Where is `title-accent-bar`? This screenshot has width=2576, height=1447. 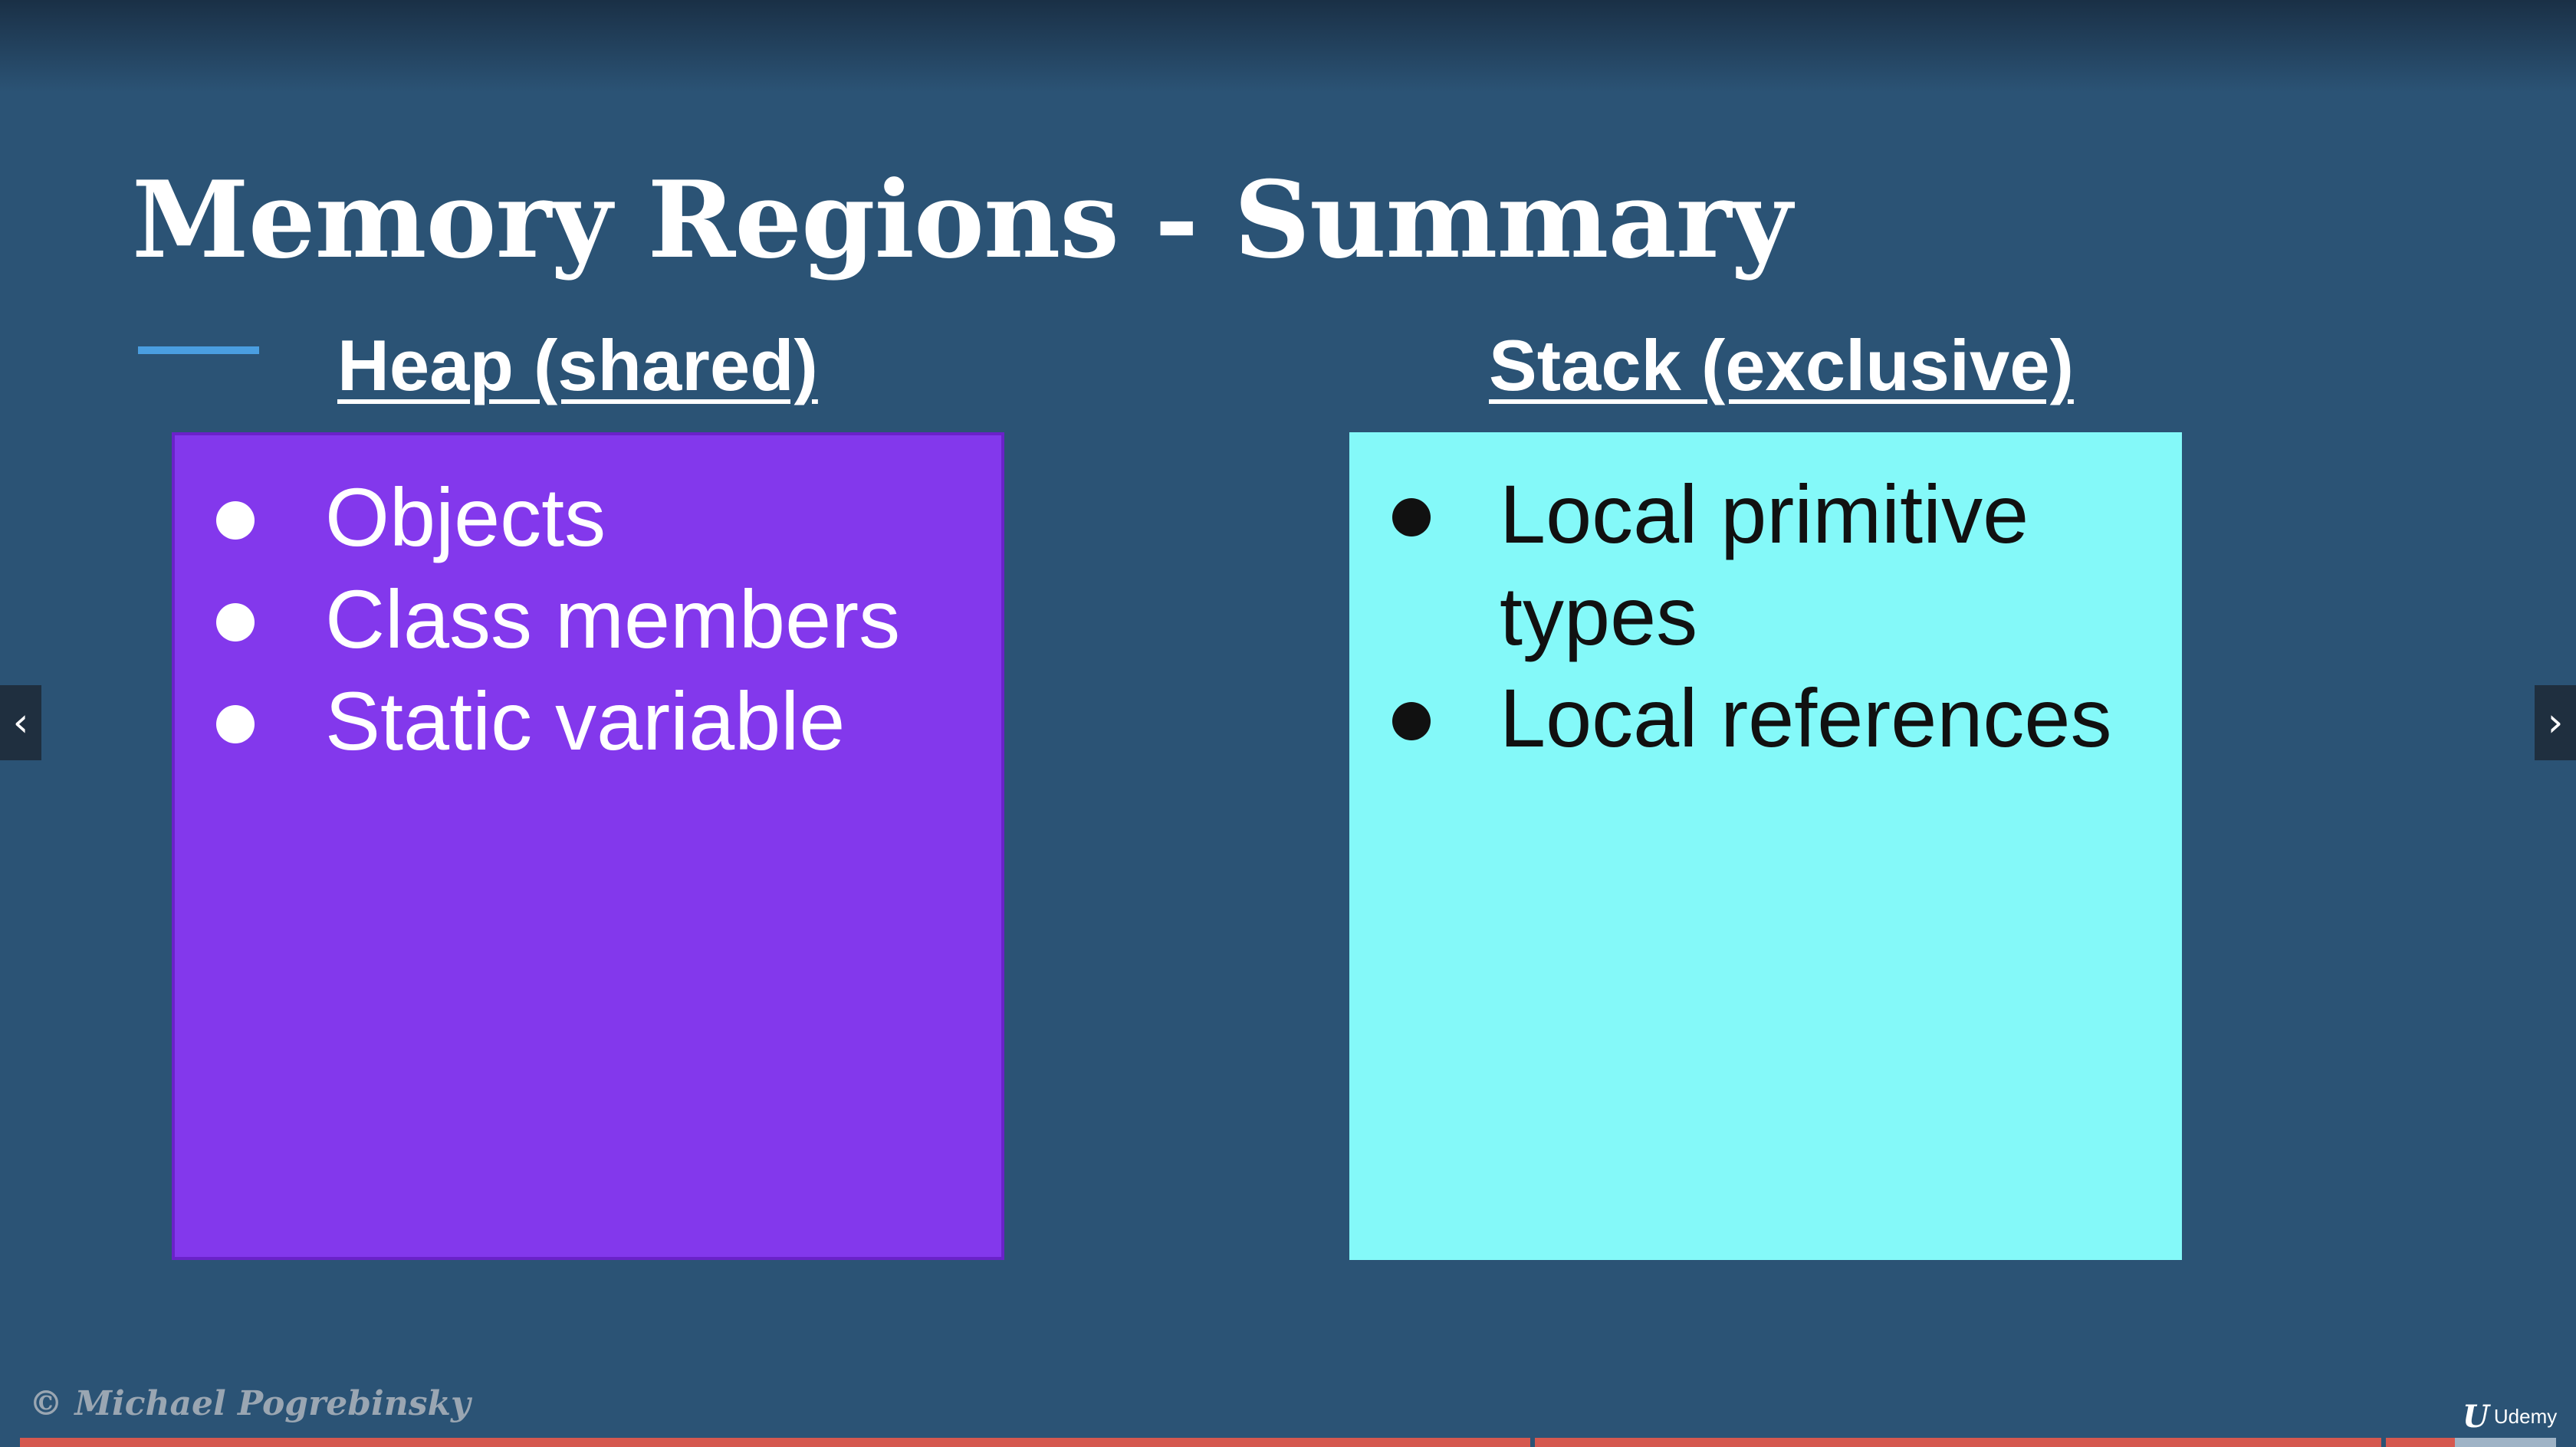 title-accent-bar is located at coordinates (199, 350).